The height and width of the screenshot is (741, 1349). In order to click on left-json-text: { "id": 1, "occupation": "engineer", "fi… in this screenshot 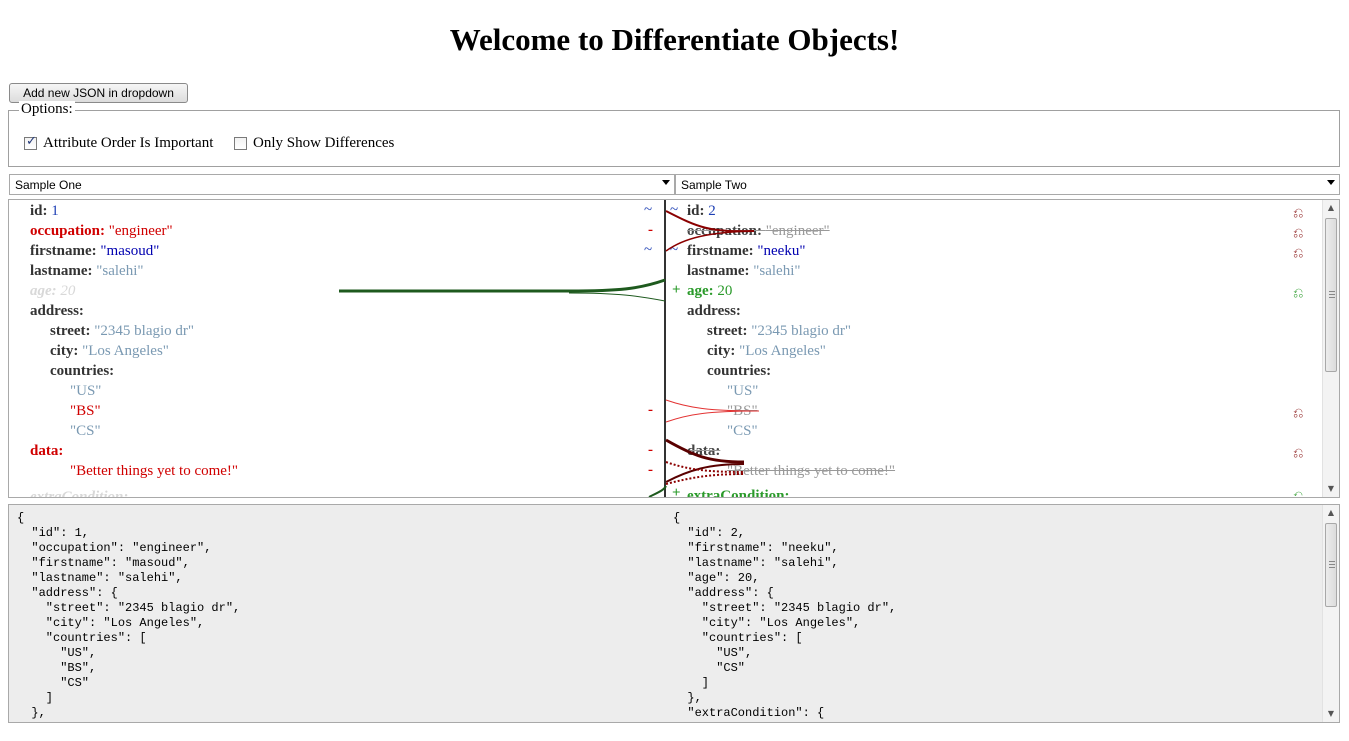, I will do `click(129, 615)`.